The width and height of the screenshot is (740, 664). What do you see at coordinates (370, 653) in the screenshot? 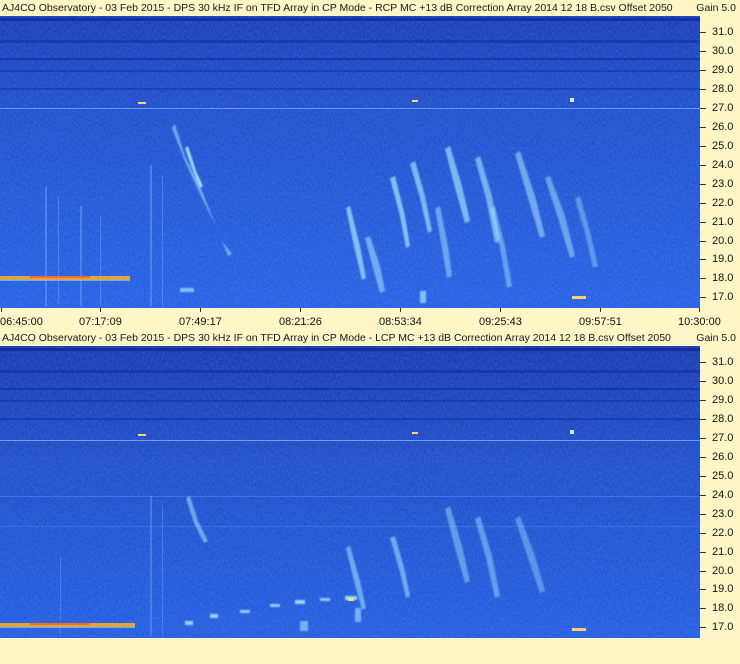
I see `footer-strip` at bounding box center [370, 653].